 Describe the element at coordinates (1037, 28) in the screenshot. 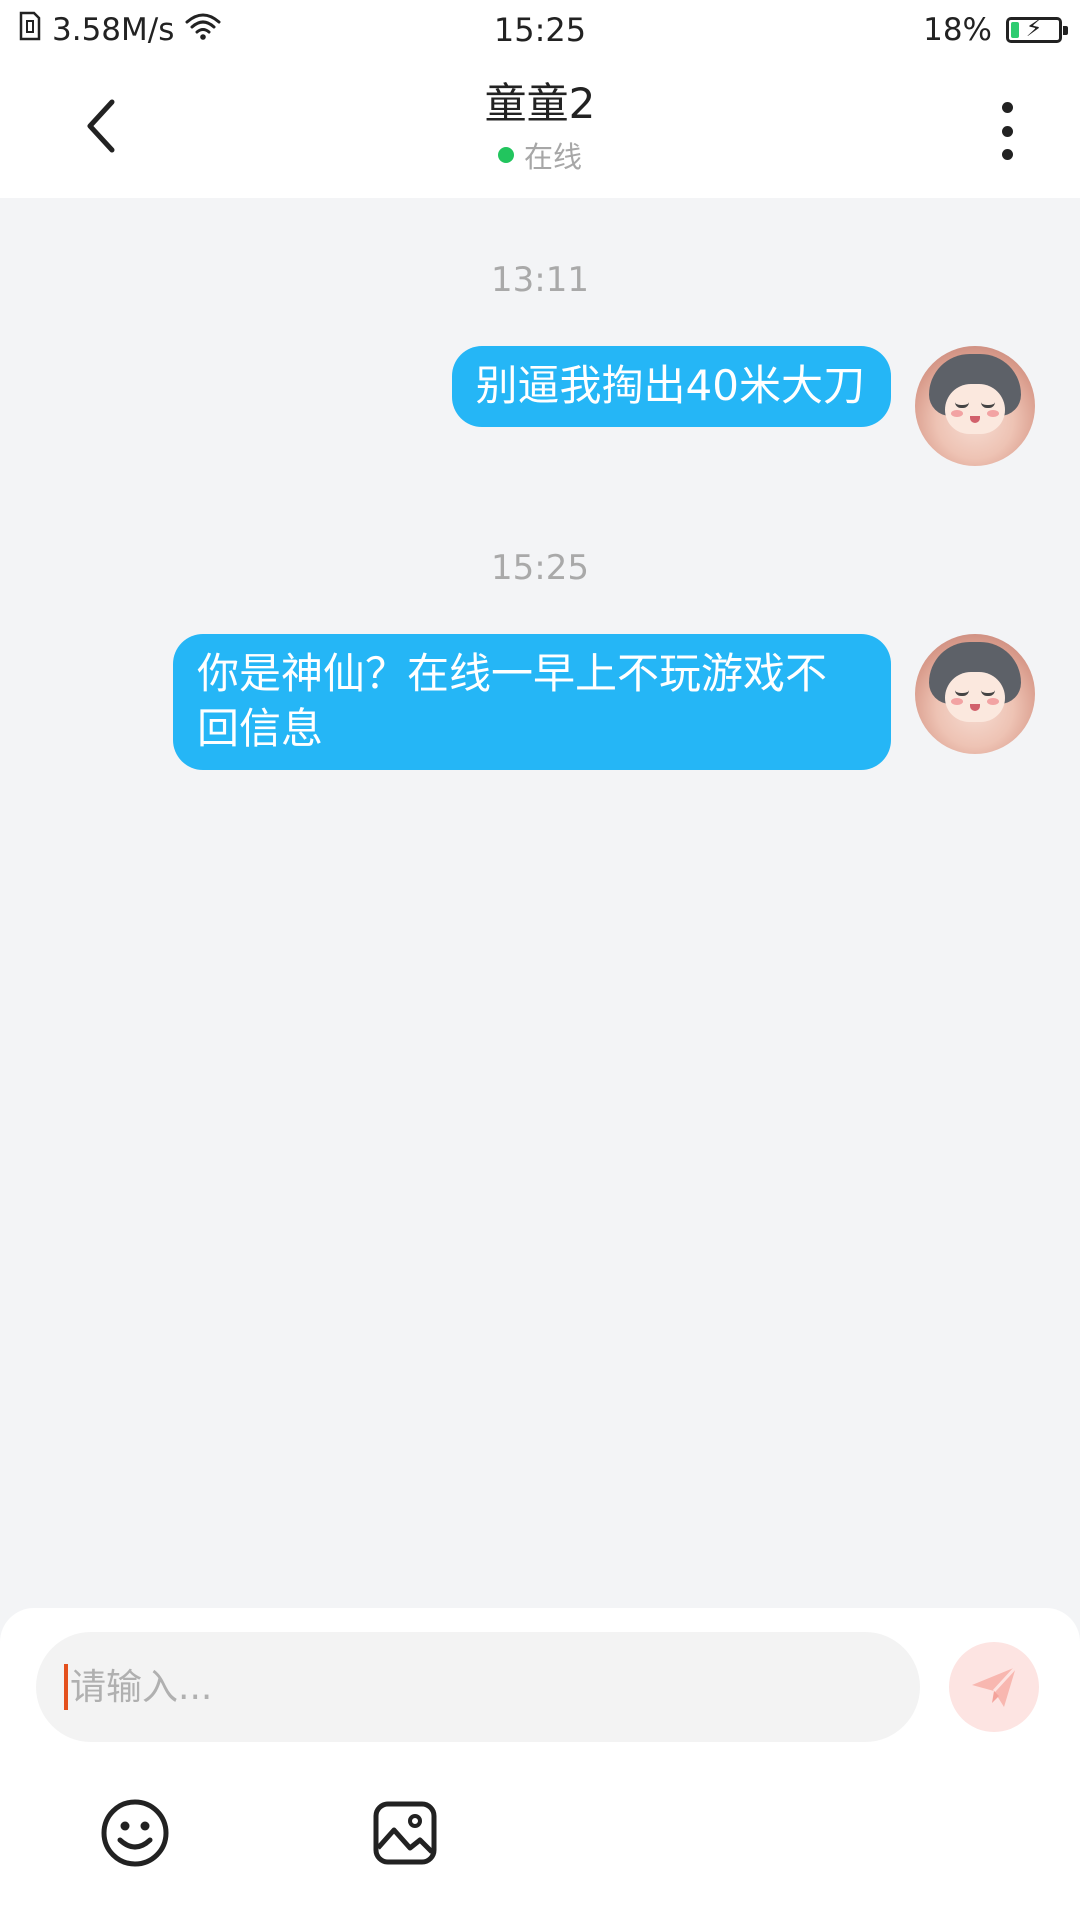

I see `battery-charging-icon: ⚡` at that location.